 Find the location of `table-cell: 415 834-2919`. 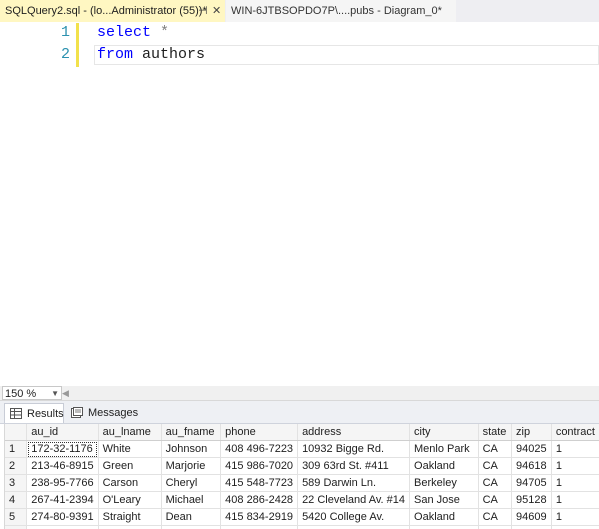

table-cell: 415 834-2919 is located at coordinates (259, 517).